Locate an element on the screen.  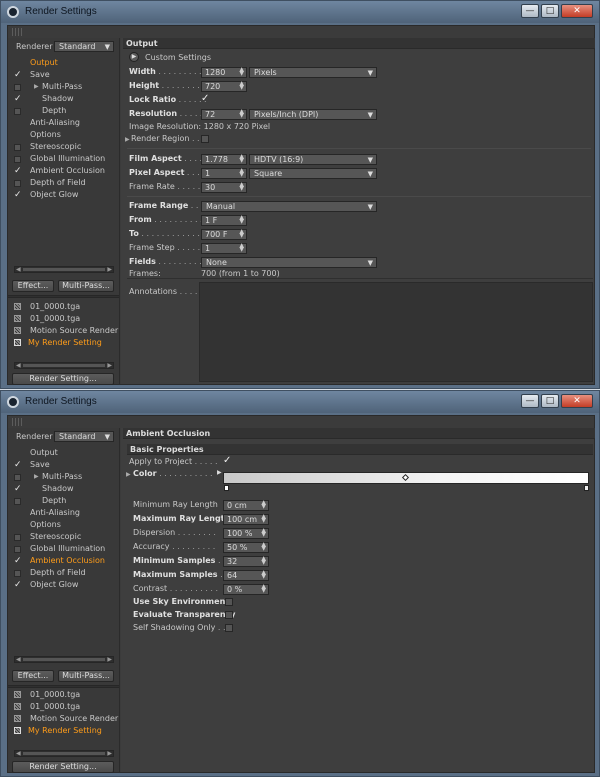
max-ray-input: 100 cm ▲ ▼ is located at coordinates (246, 519).